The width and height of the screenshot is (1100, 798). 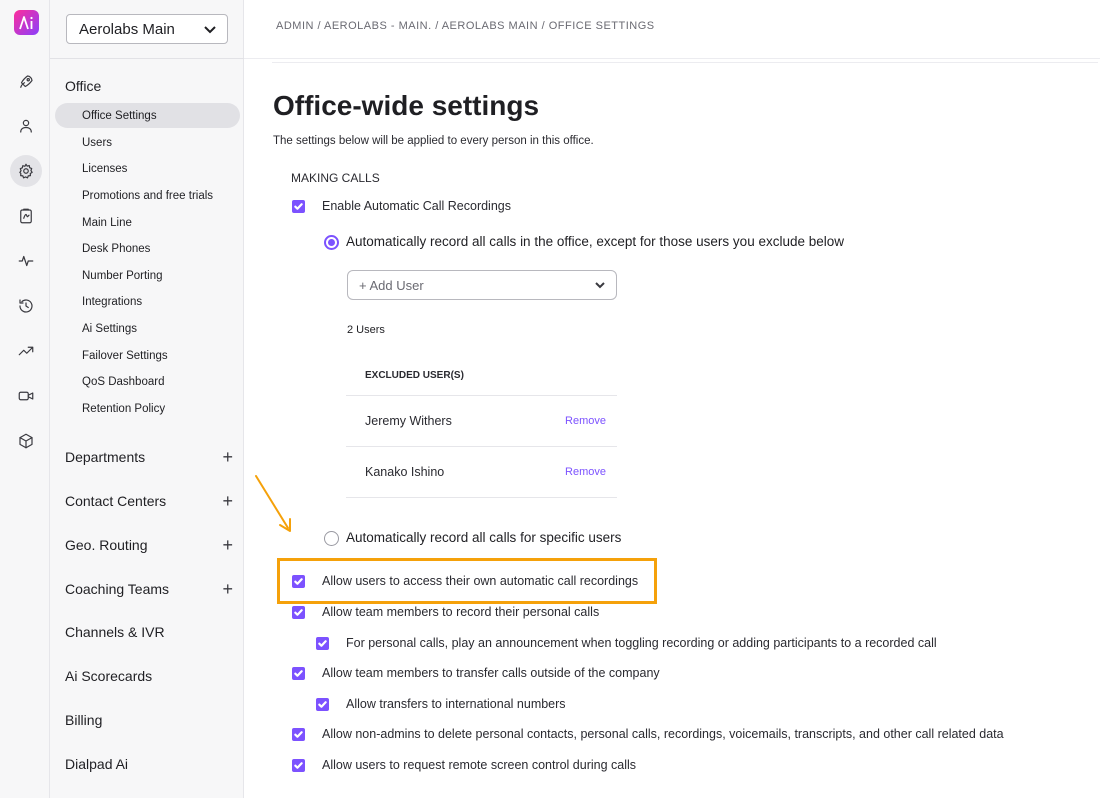 What do you see at coordinates (117, 589) in the screenshot?
I see `sidebar-group-label: Coaching Teams` at bounding box center [117, 589].